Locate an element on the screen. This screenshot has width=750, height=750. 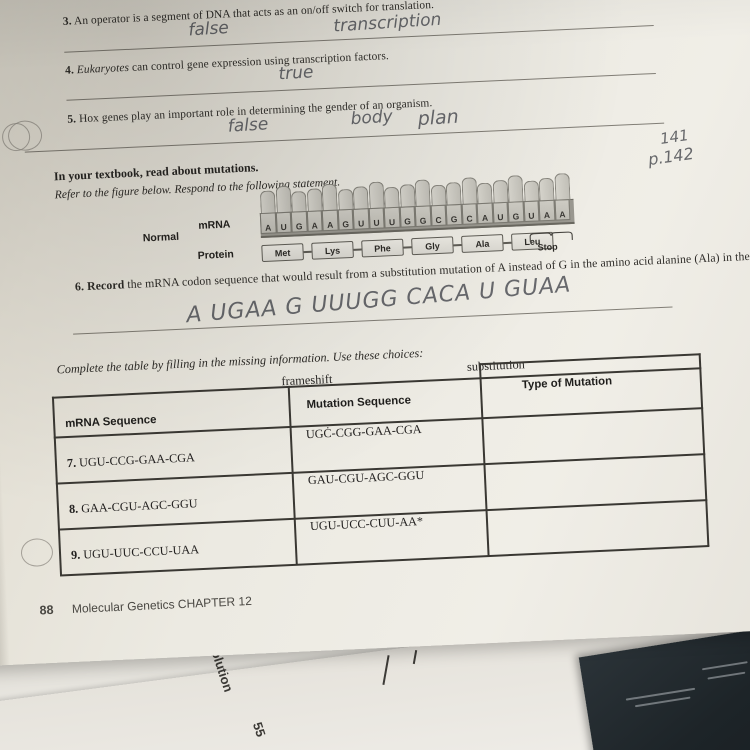
choice-substitution: substitution is located at coordinates (496, 365).